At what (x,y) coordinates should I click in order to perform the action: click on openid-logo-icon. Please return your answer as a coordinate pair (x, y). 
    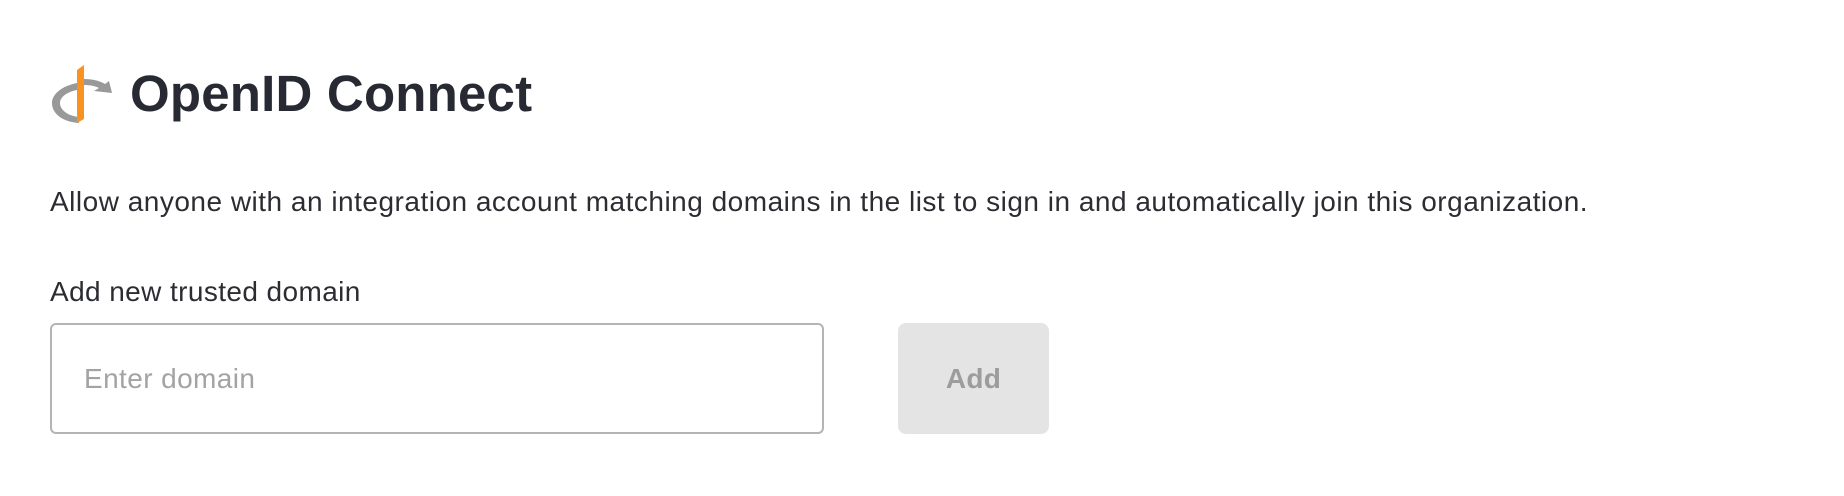
    Looking at the image, I should click on (82, 94).